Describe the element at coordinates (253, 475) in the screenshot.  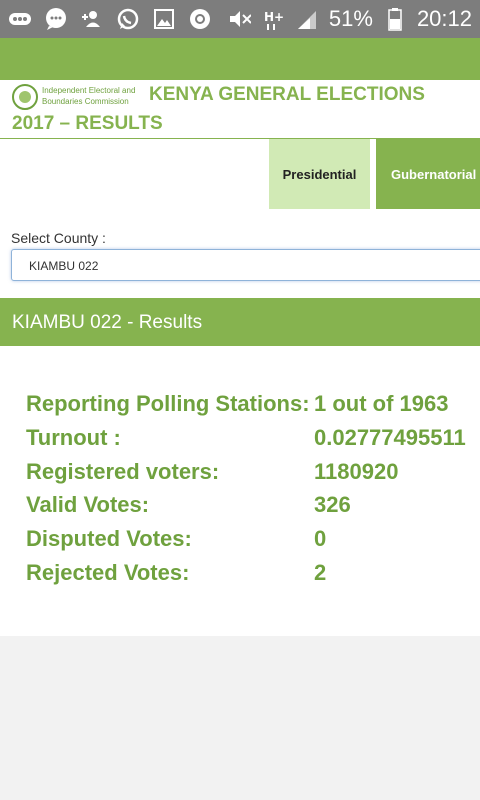
I see `stat-row-registered-voters: Registered voters: 1180920` at that location.